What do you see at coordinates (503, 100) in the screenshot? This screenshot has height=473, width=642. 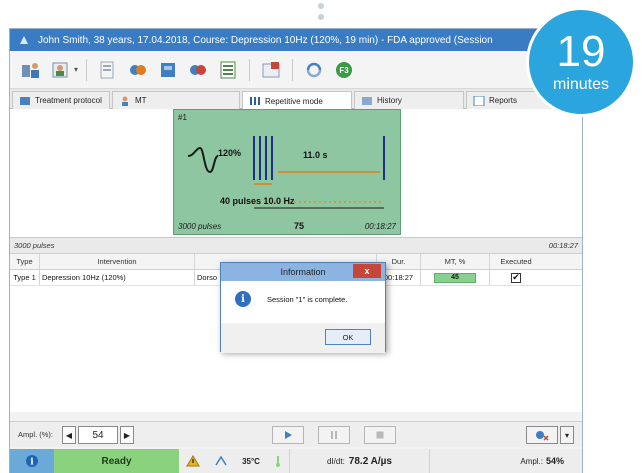 I see `tab-label: Reports` at bounding box center [503, 100].